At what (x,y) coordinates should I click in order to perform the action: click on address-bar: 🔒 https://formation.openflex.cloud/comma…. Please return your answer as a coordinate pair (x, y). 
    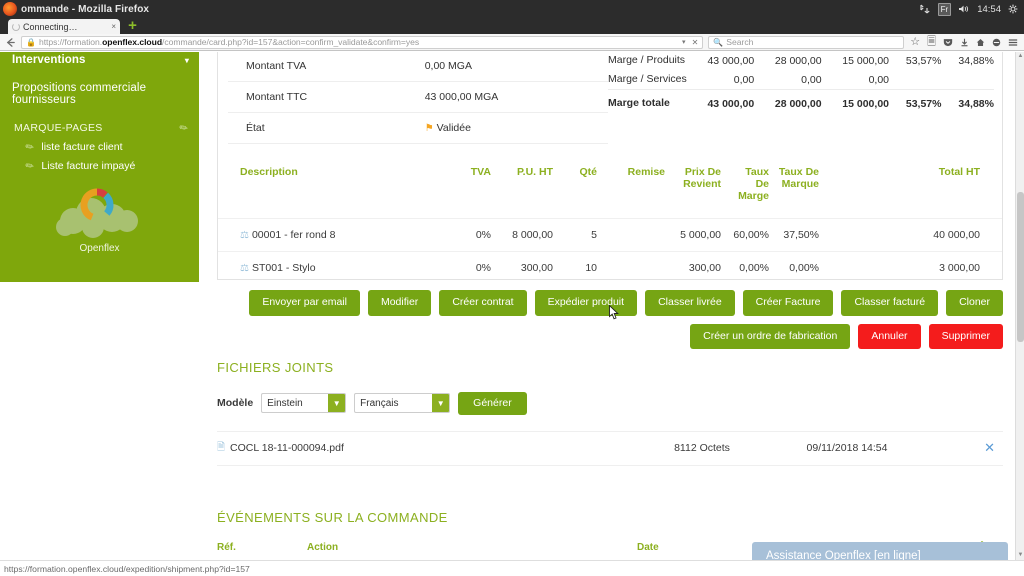
    Looking at the image, I should click on (362, 42).